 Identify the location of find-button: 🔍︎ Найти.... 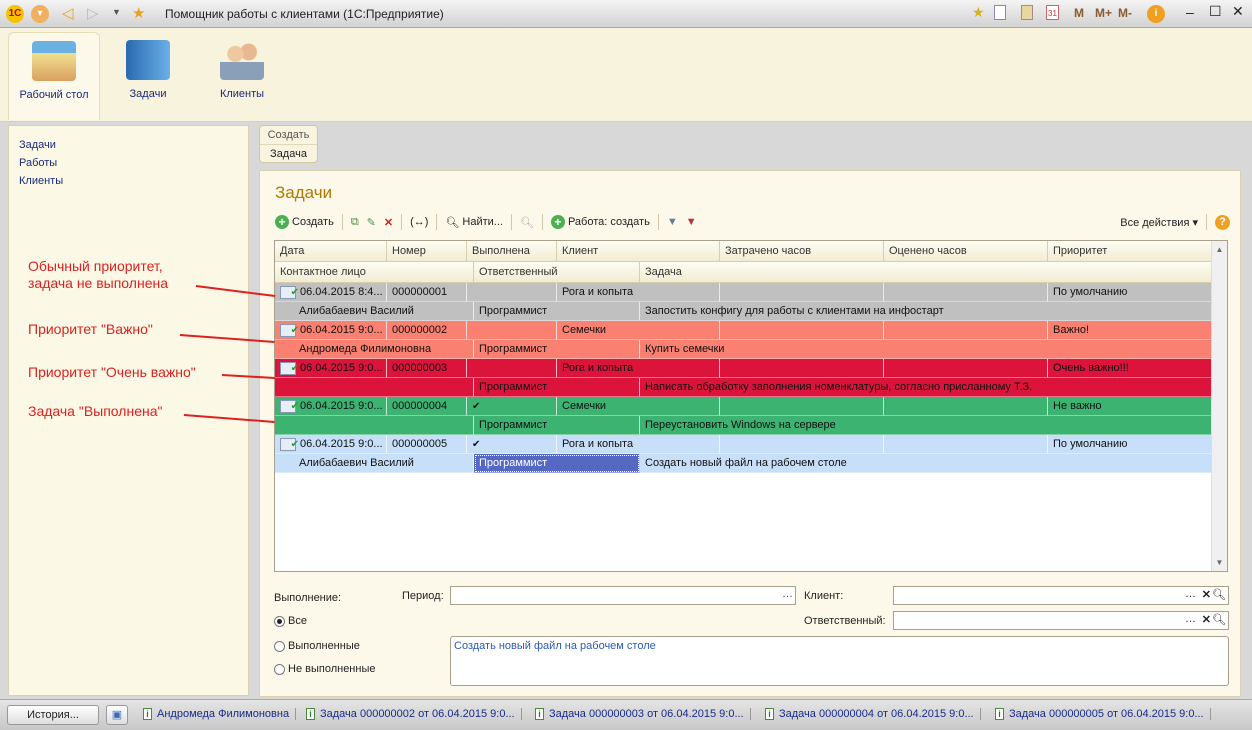
(474, 222).